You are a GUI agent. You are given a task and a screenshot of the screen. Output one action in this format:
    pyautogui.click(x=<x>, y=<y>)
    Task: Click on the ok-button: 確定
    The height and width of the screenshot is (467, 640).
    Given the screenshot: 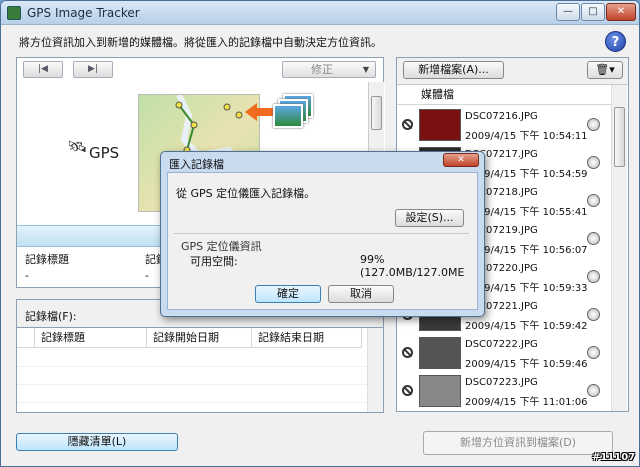 What is the action you would take?
    pyautogui.click(x=288, y=294)
    